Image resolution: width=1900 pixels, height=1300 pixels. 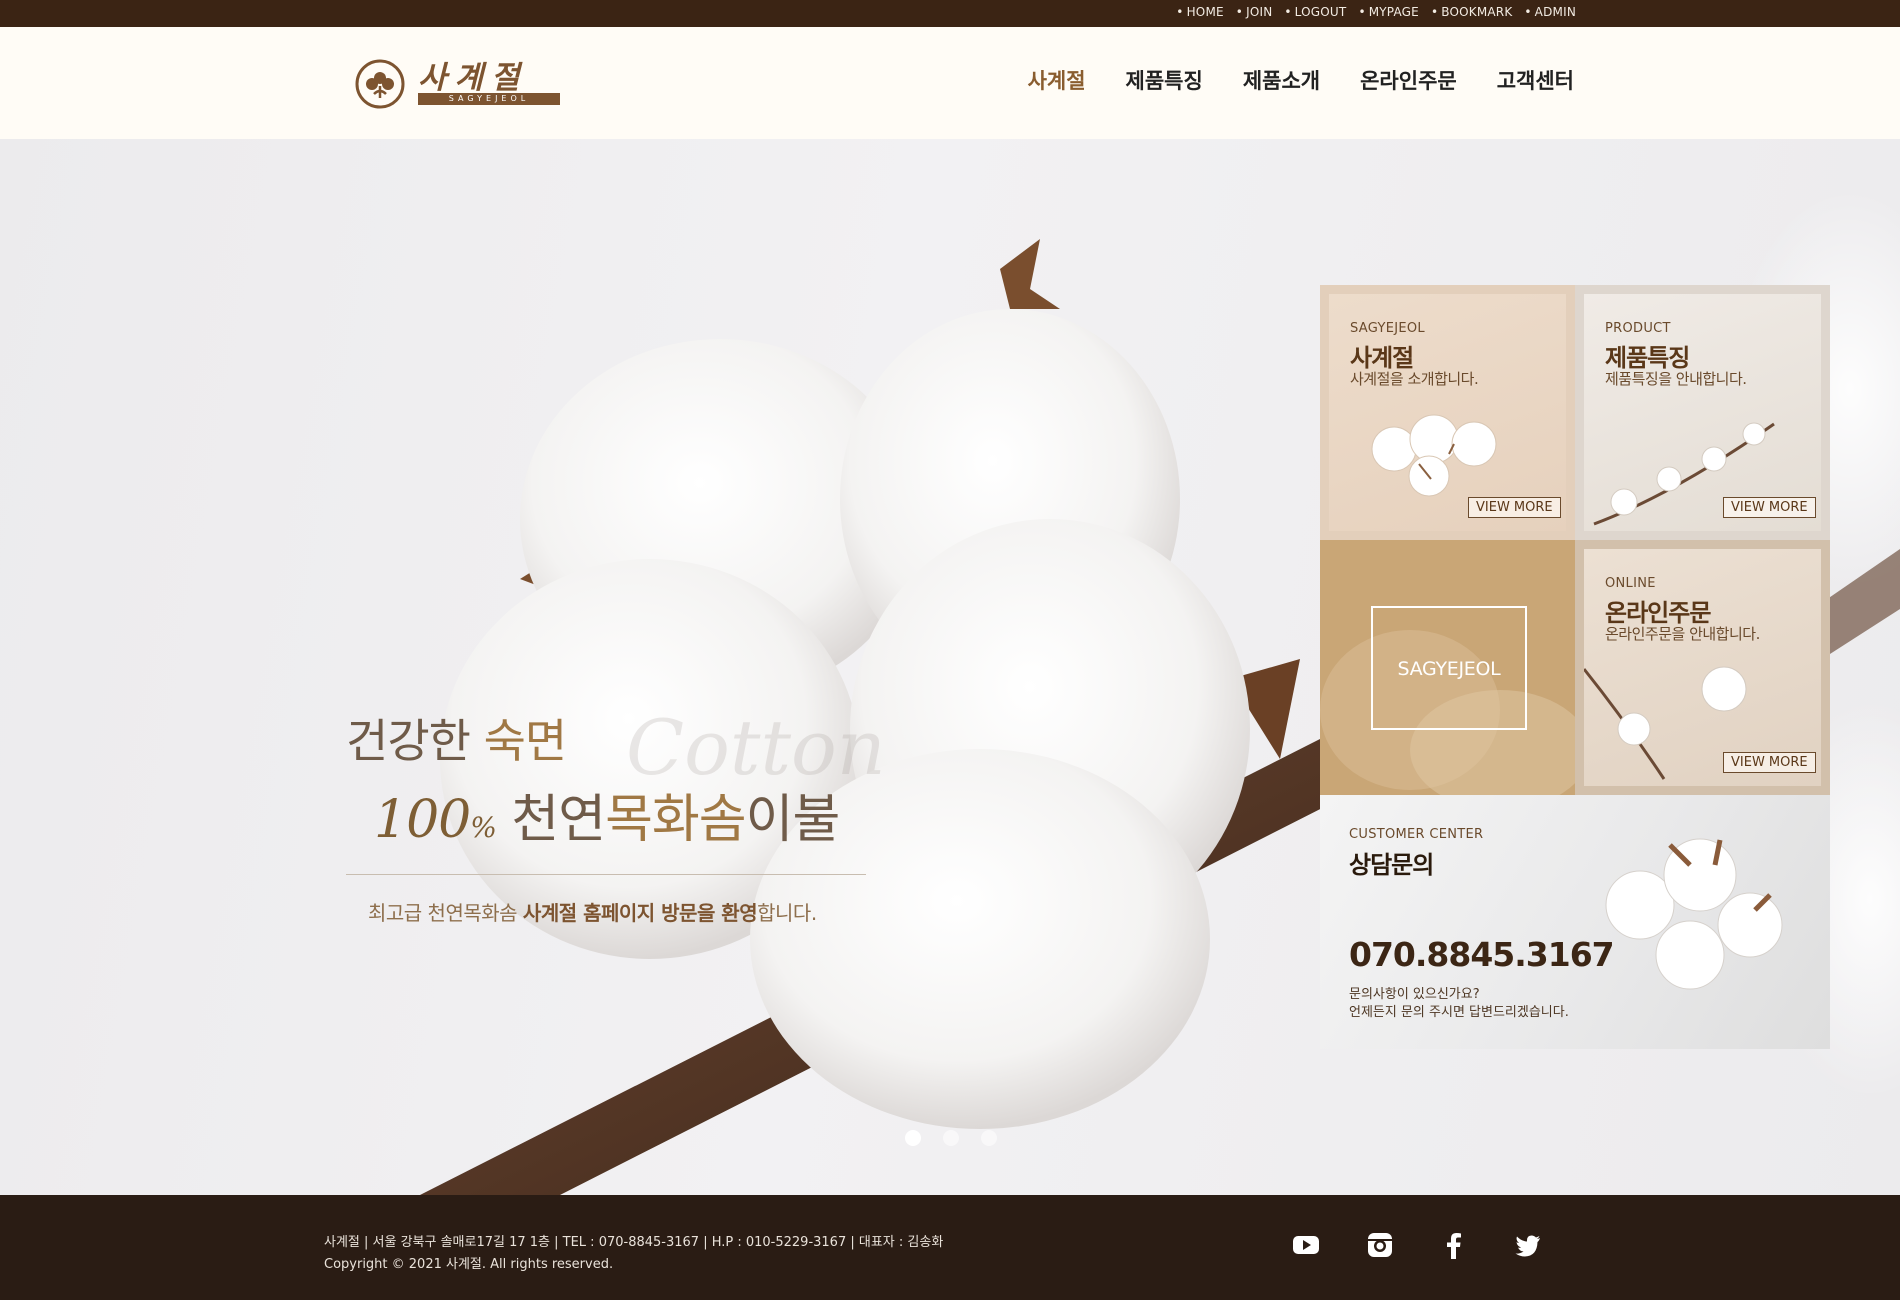 I want to click on hero-watermark-text: Cotton, so click(x=756, y=747).